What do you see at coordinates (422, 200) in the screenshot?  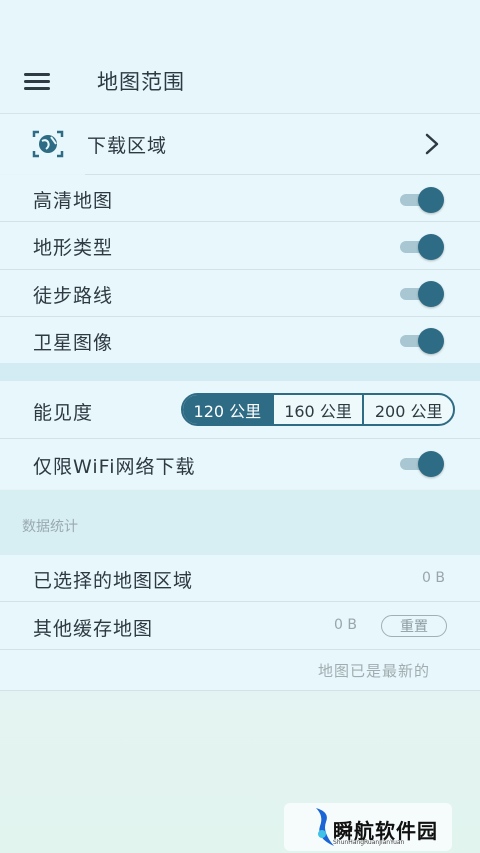 I see `hd-map-toggle` at bounding box center [422, 200].